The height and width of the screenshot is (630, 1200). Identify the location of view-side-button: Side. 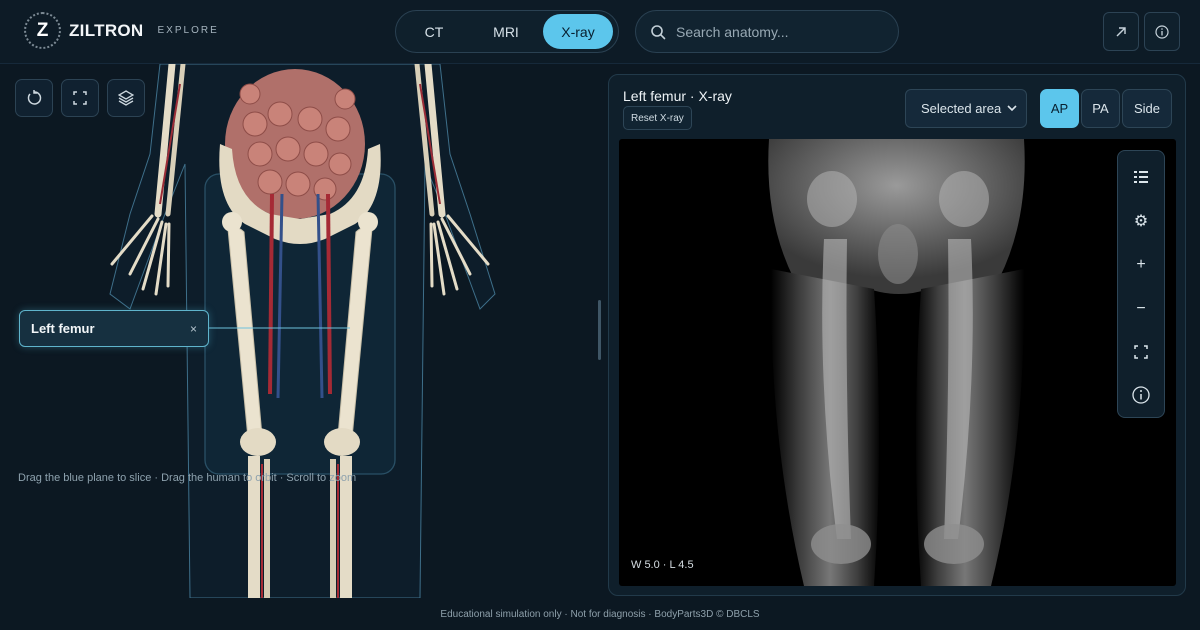
(1147, 108).